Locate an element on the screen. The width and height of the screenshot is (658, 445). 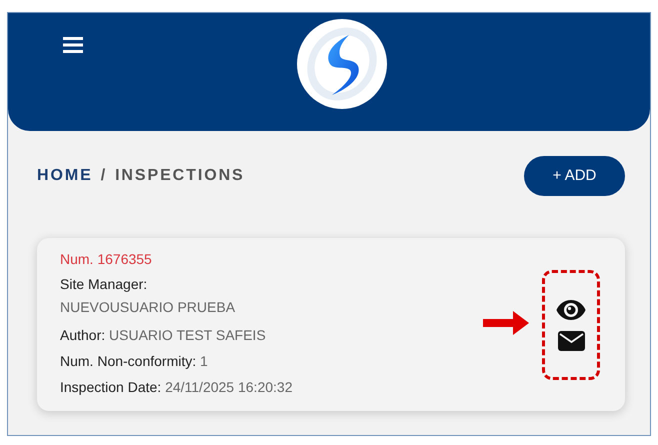
add-button: + ADD is located at coordinates (574, 176).